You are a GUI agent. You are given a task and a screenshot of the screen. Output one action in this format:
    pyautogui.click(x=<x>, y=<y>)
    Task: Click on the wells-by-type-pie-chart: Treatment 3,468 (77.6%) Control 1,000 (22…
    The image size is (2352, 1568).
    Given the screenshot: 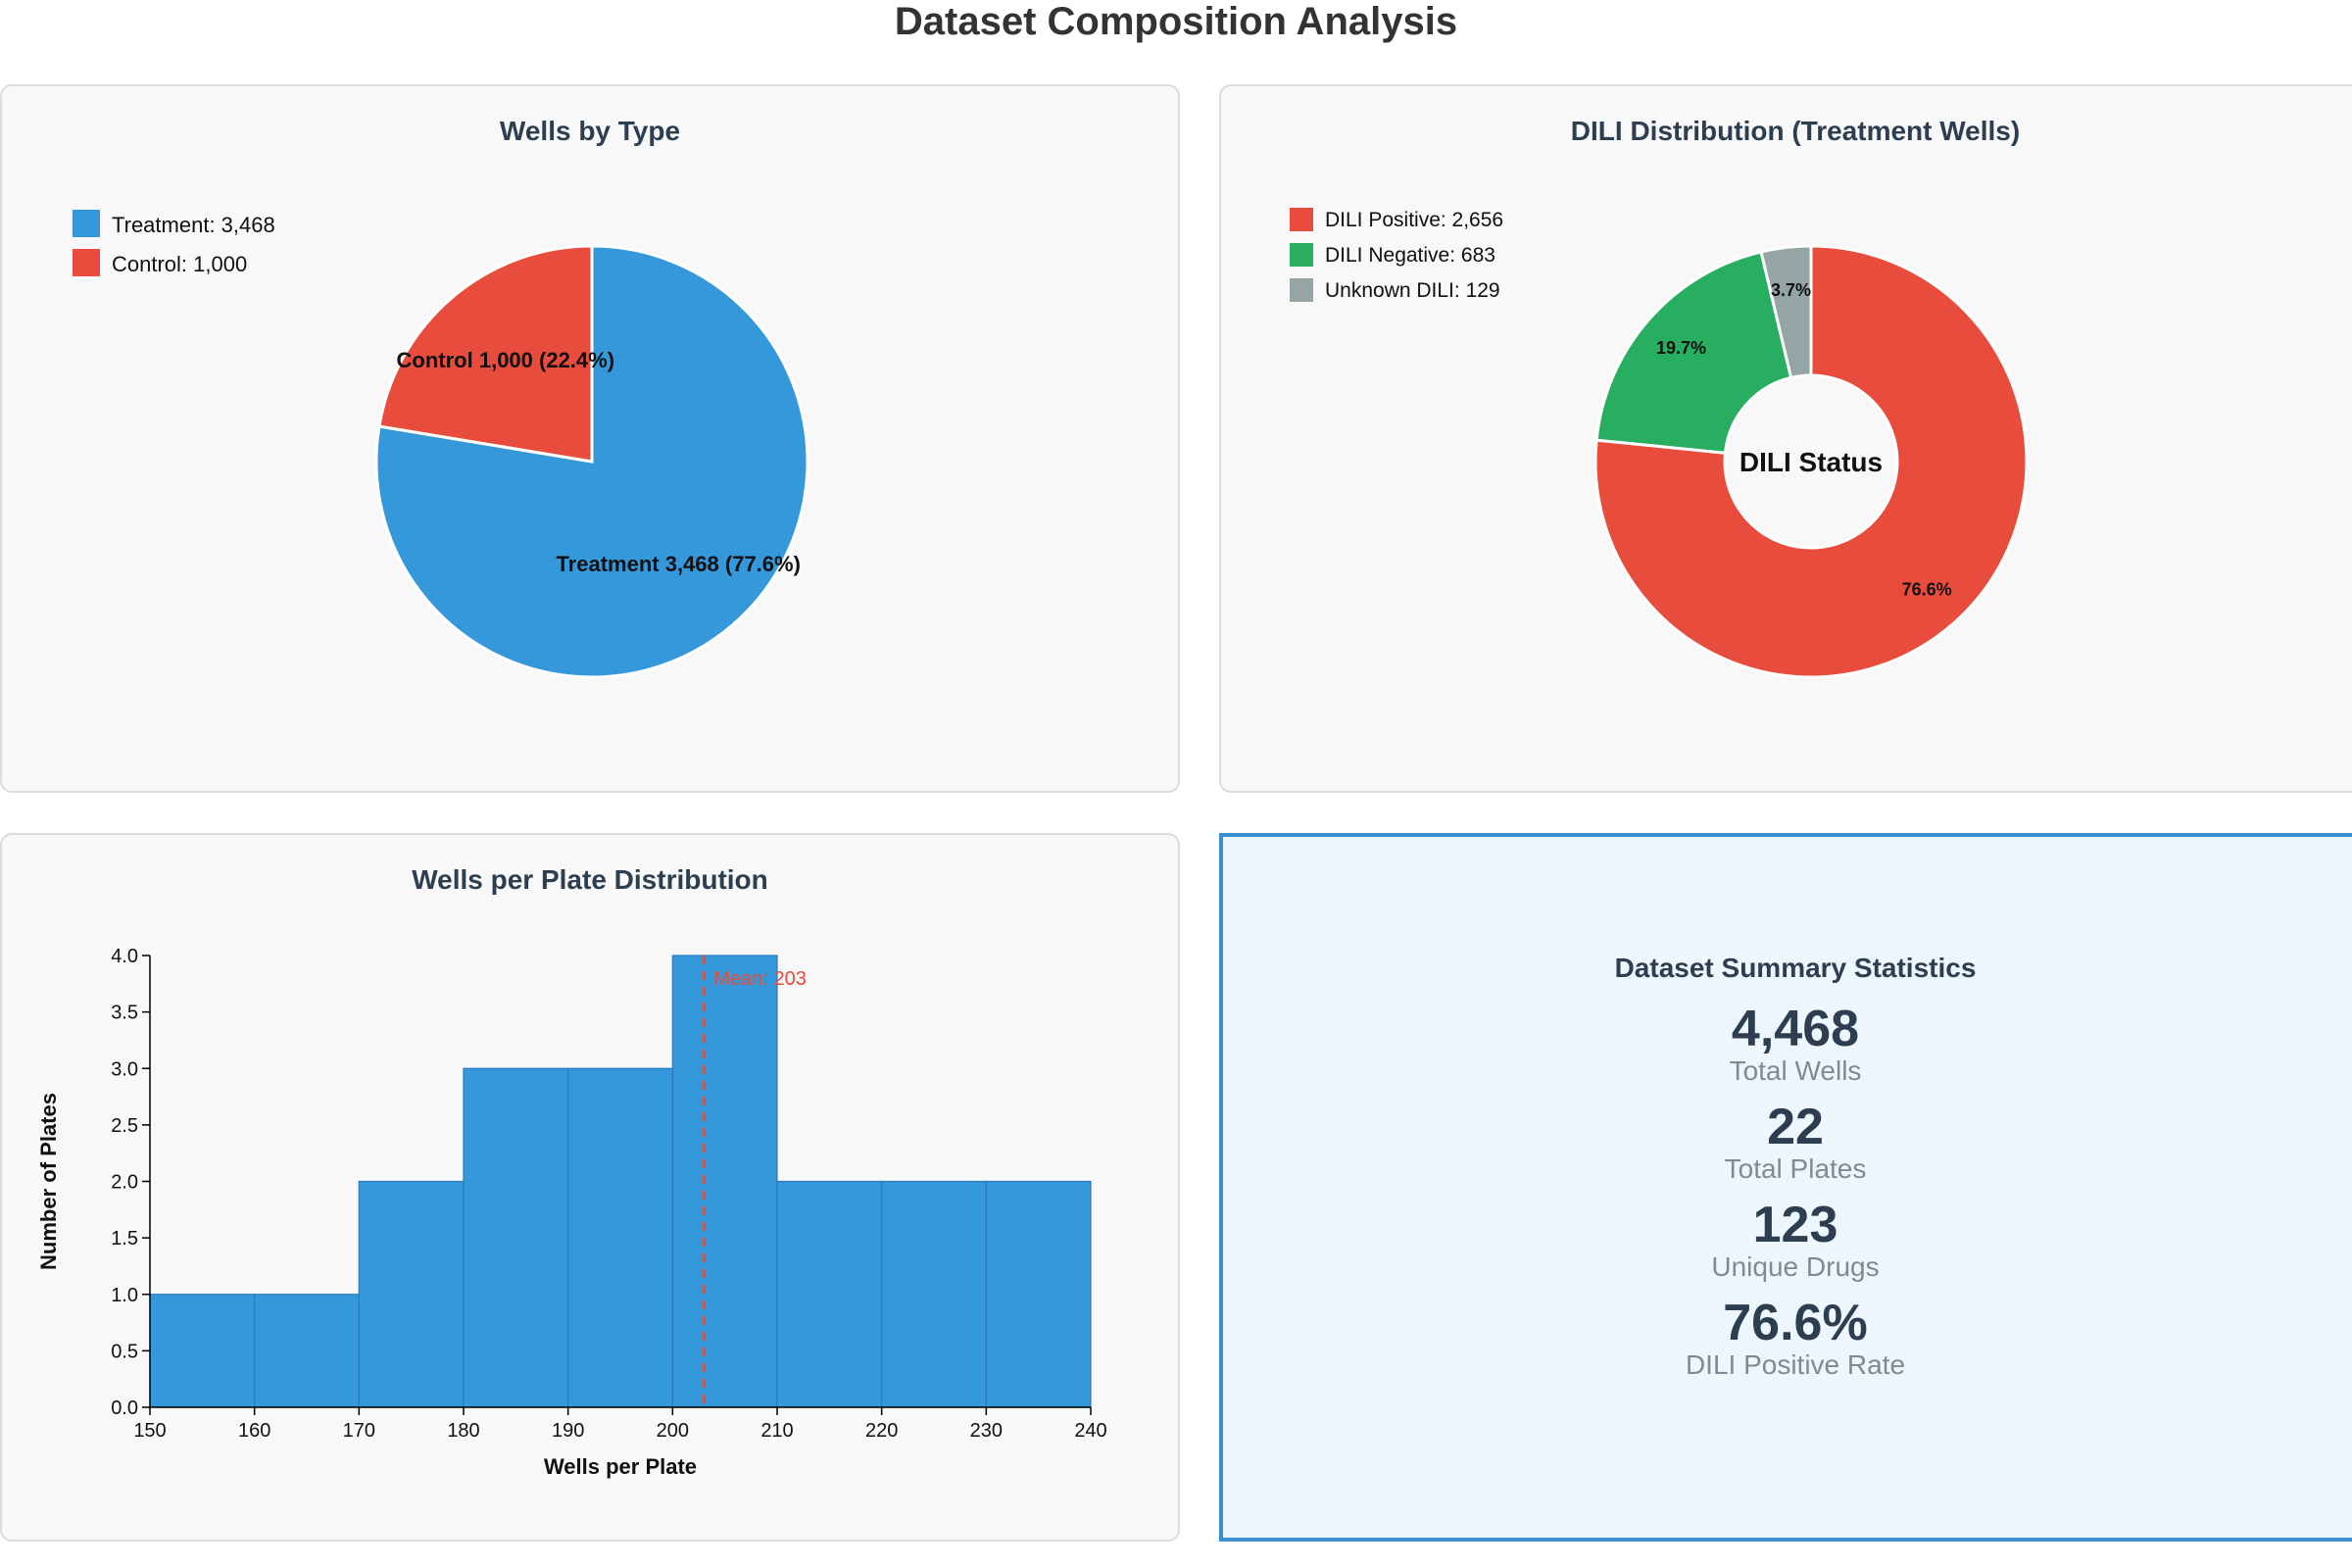 What is the action you would take?
    pyautogui.click(x=441, y=444)
    